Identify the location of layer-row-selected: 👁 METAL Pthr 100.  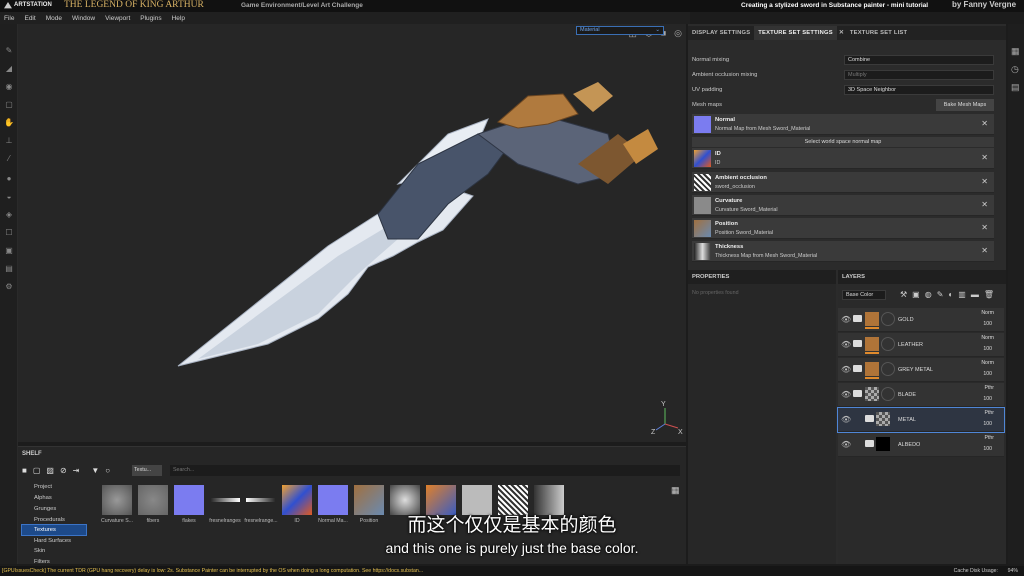
(921, 420).